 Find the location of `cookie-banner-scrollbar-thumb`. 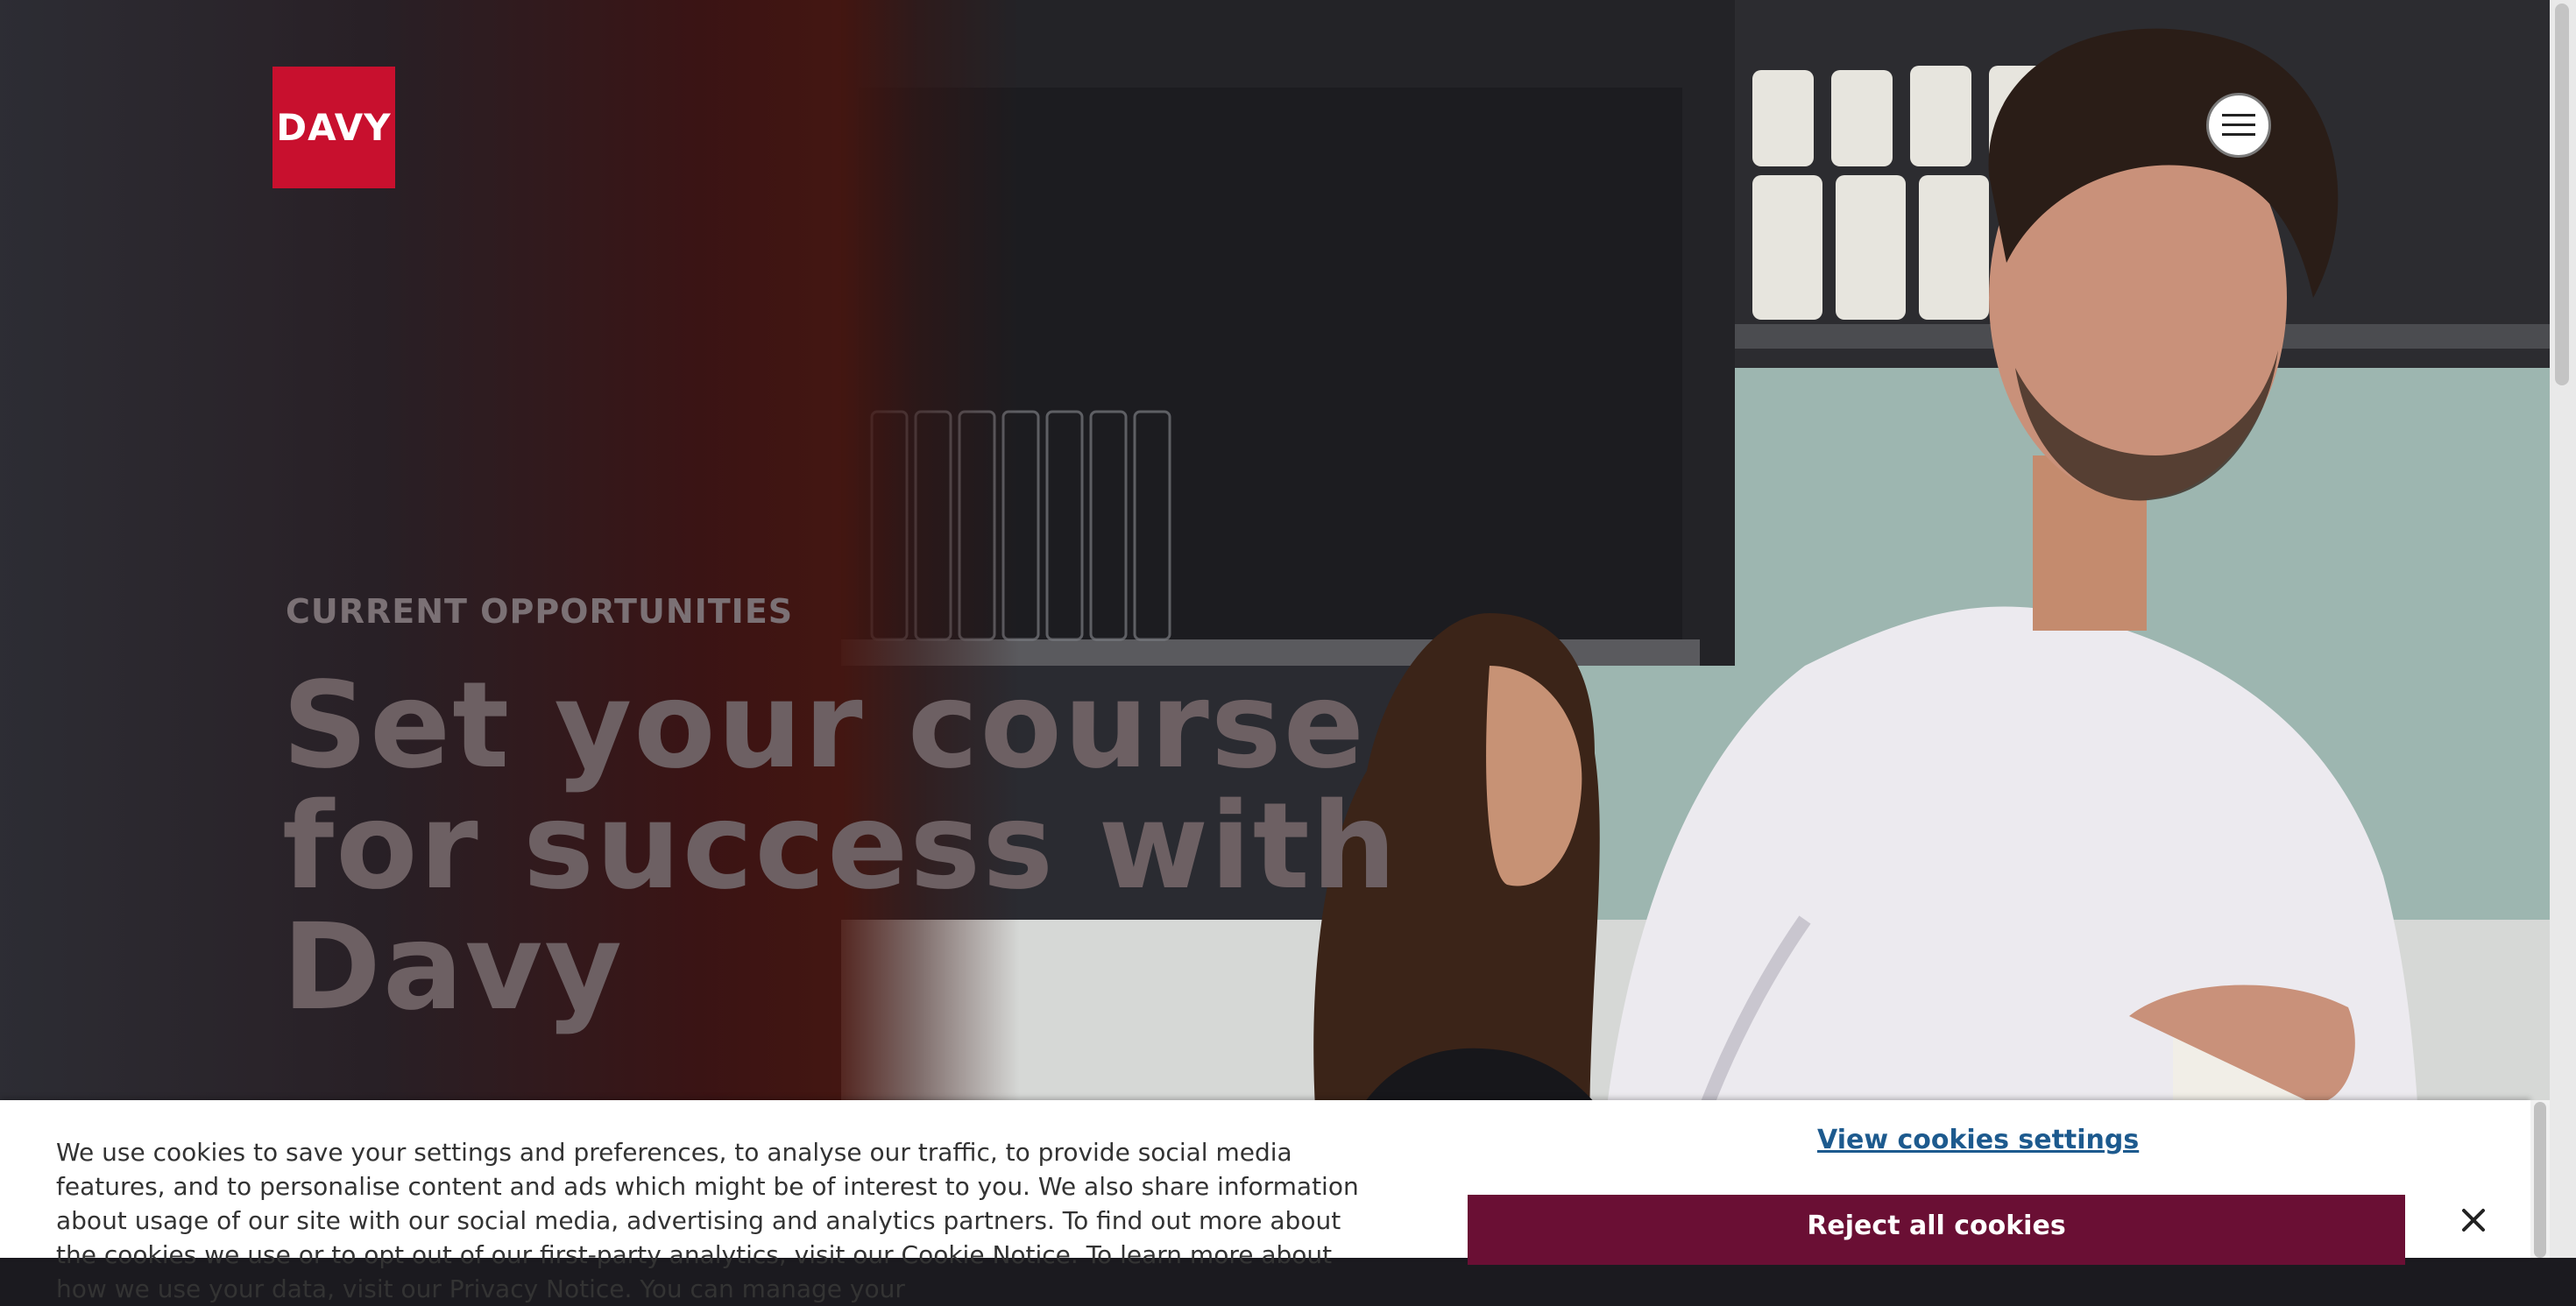

cookie-banner-scrollbar-thumb is located at coordinates (2540, 1180).